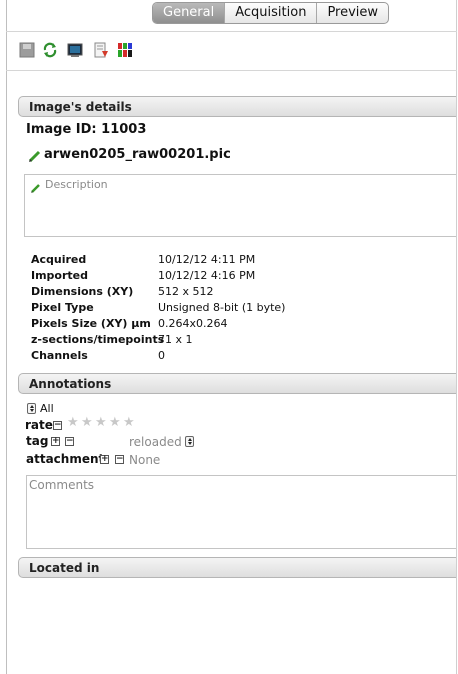 This screenshot has height=674, width=458. I want to click on tab-bar: General Acquisition Preview, so click(271, 13).